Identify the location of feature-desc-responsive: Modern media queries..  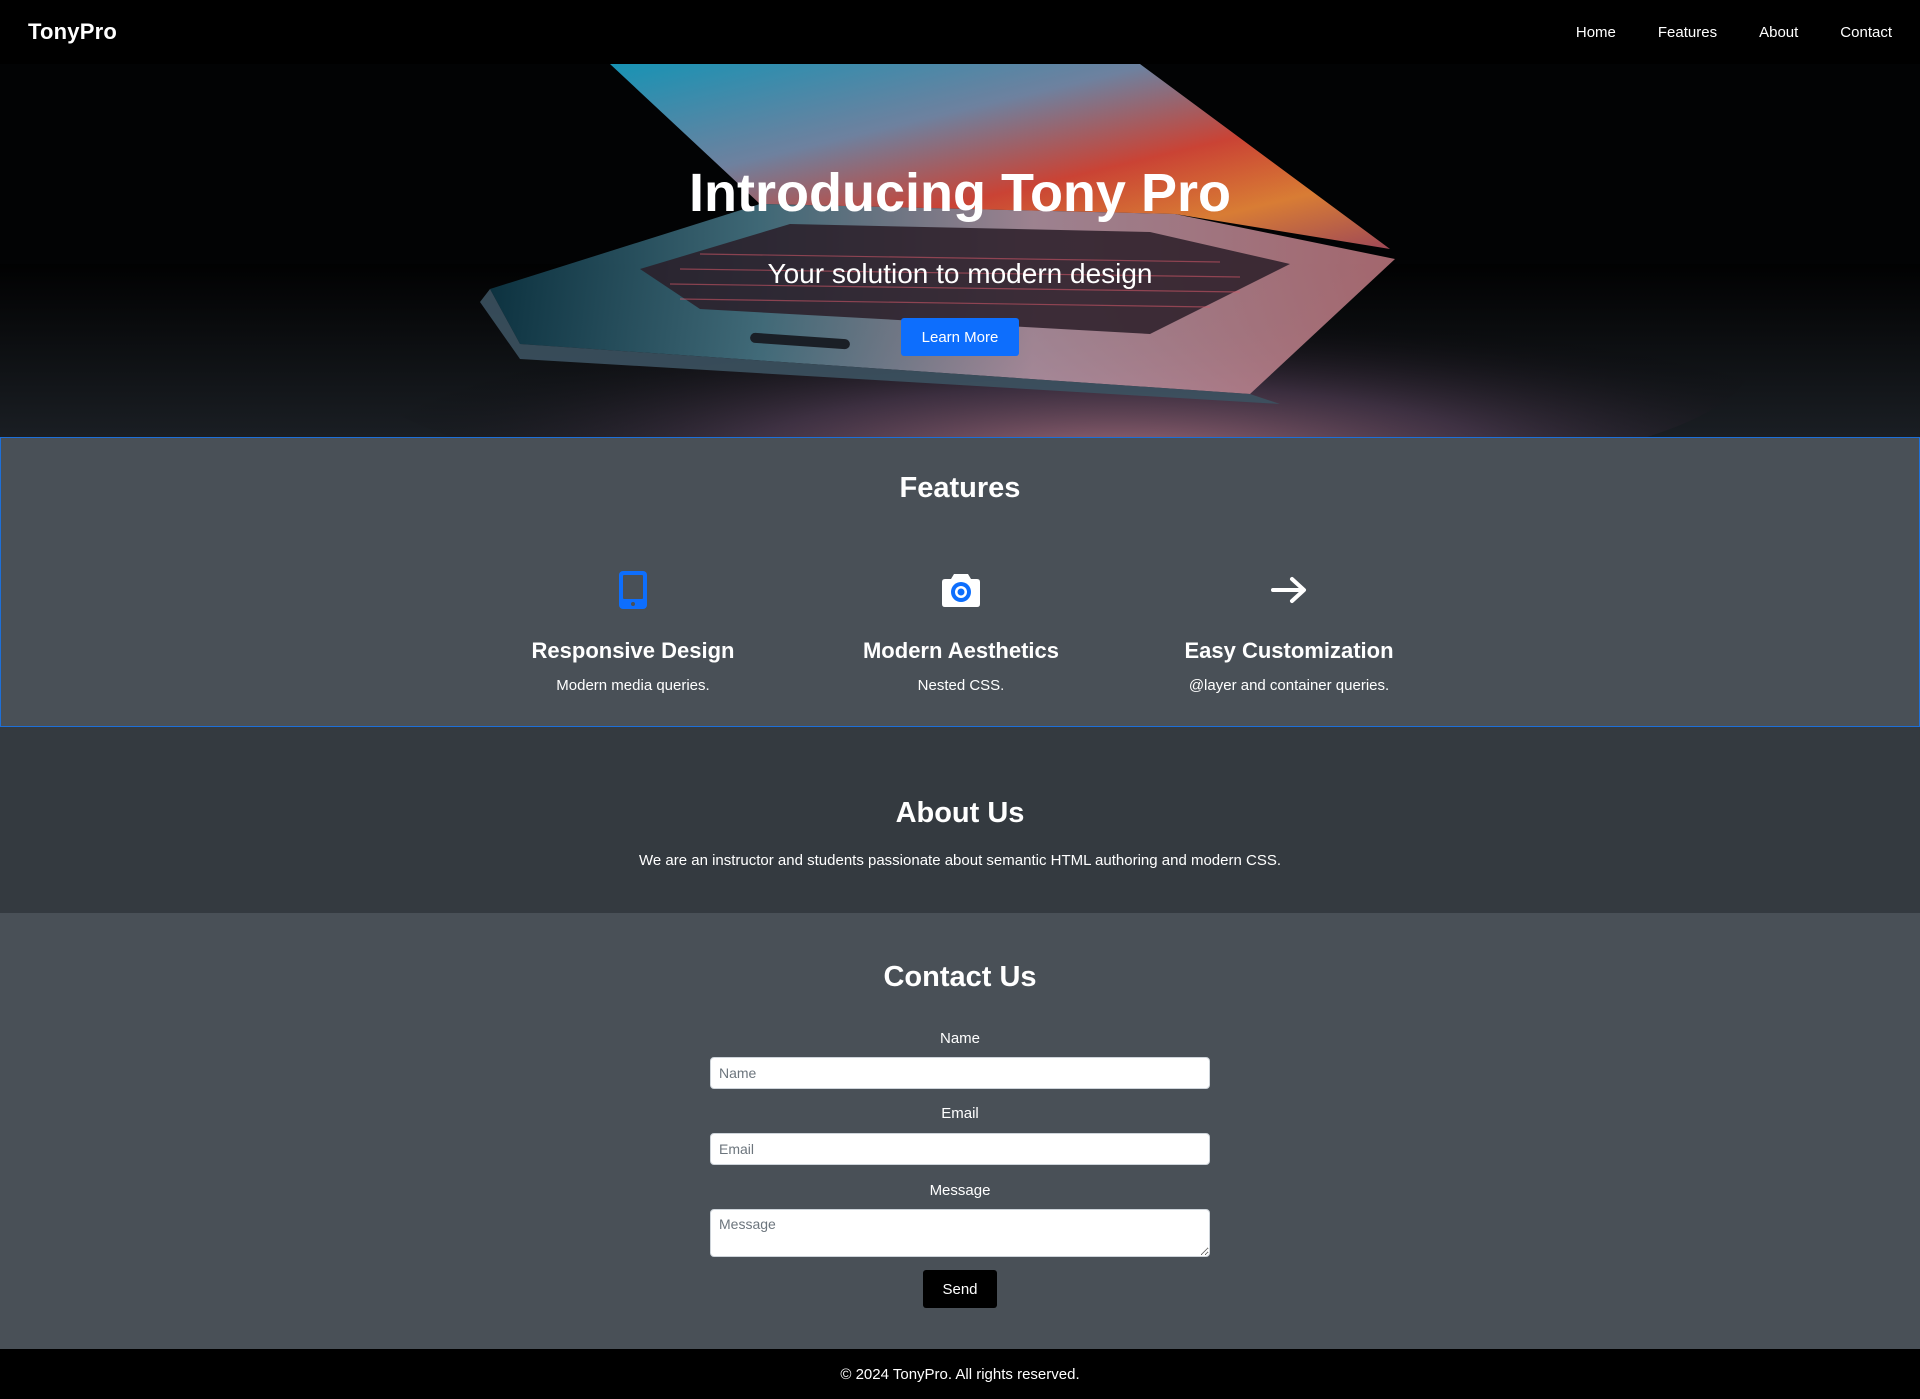
(633, 685).